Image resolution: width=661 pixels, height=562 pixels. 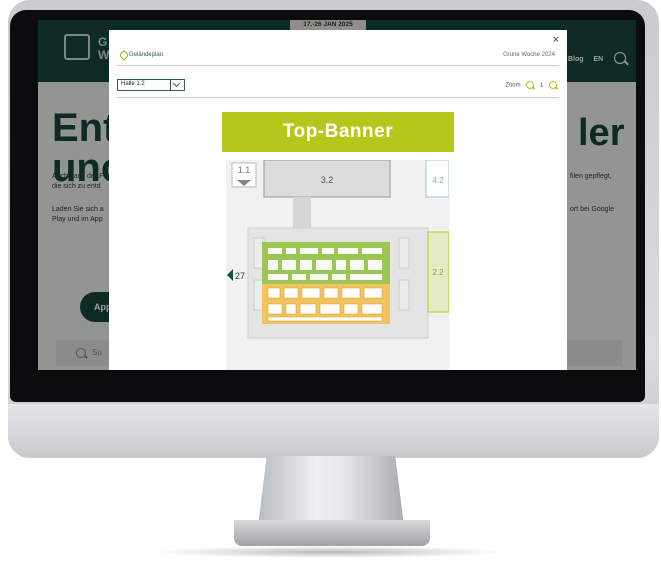 I want to click on monitor-chin, so click(x=333, y=431).